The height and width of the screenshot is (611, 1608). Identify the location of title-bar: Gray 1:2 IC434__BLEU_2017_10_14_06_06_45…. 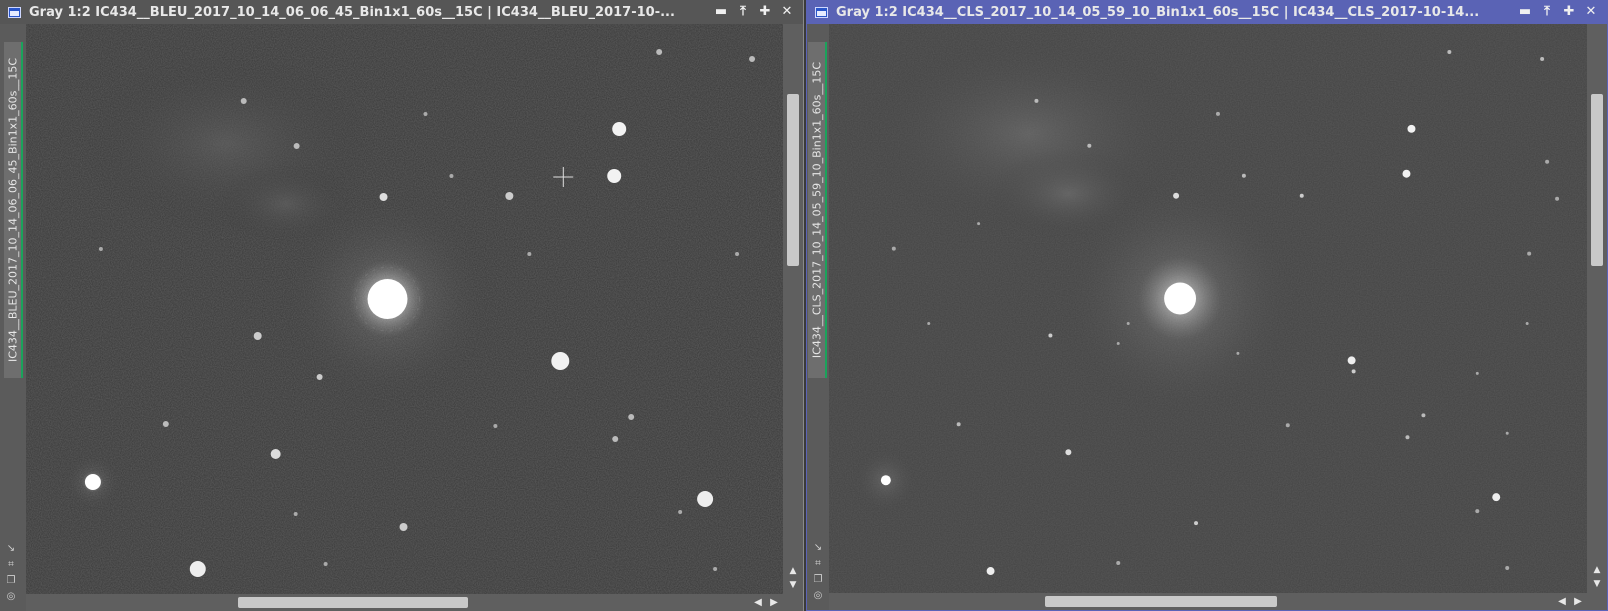
(401, 12).